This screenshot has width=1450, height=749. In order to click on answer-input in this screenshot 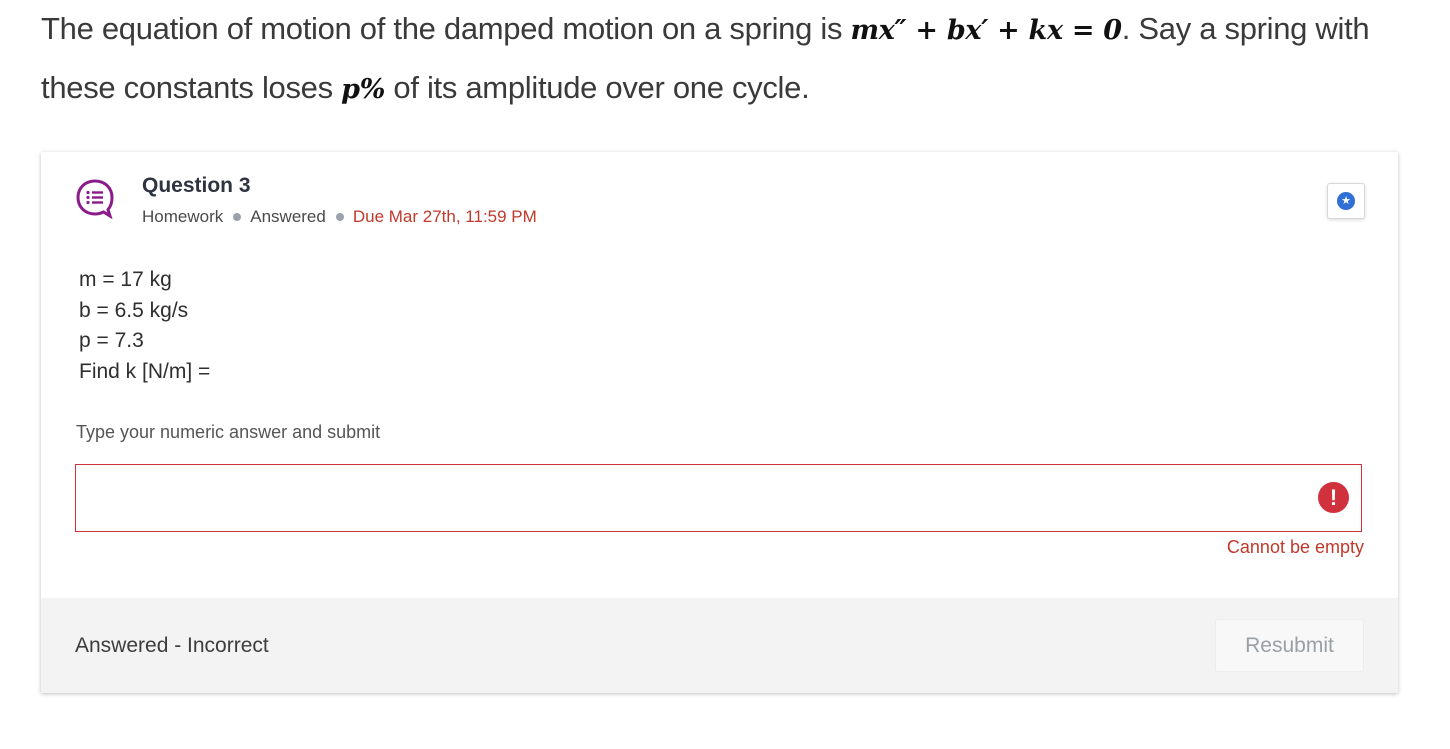, I will do `click(690, 497)`.